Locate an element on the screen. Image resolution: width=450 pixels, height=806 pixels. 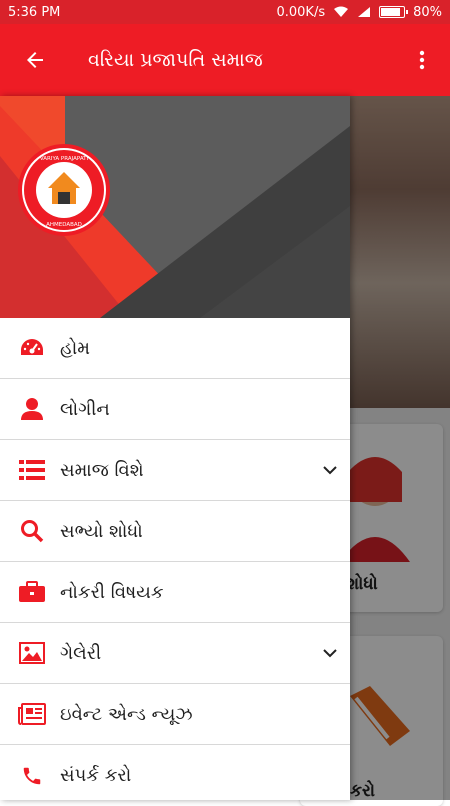
back-button is located at coordinates (35, 60).